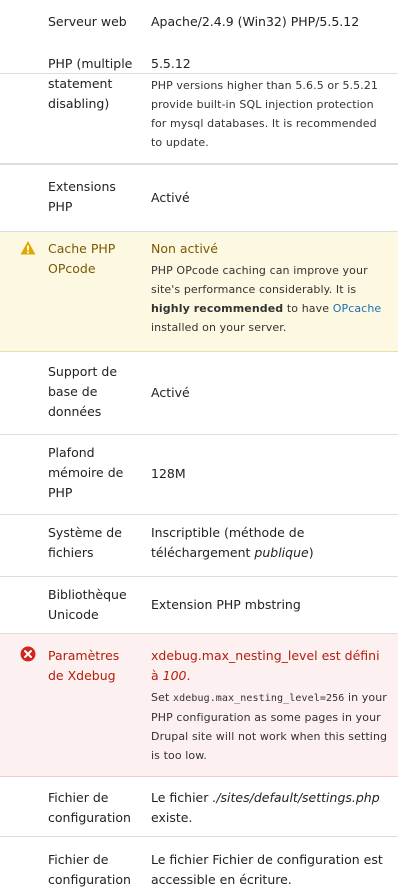 The height and width of the screenshot is (896, 398). I want to click on memory-limit-amount: 128M, so click(168, 473).